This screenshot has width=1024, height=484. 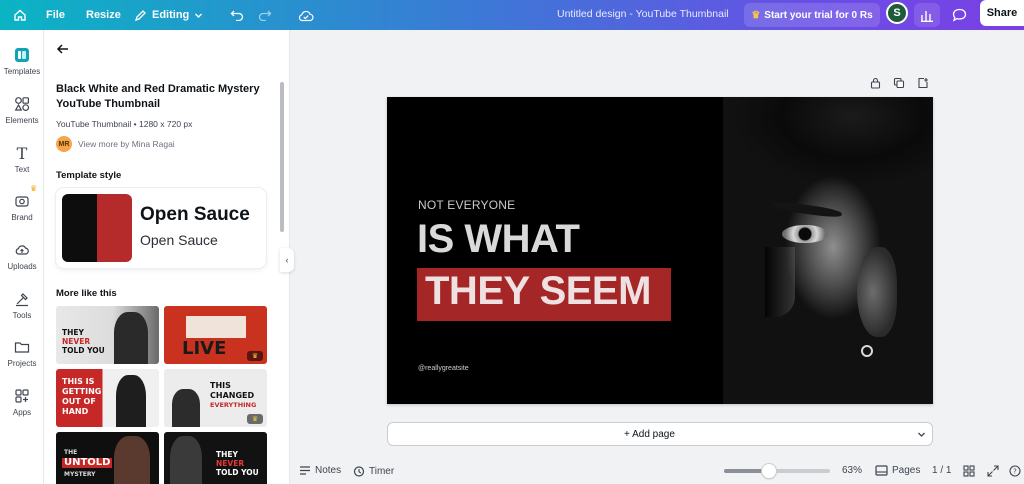 I want to click on thumb-text-line: CHANGED, so click(x=232, y=395).